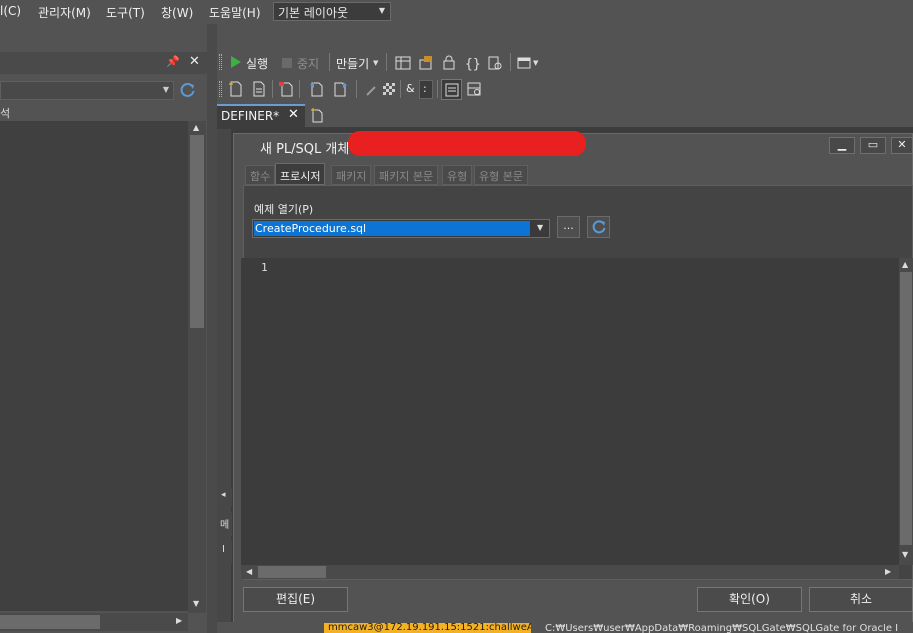  Describe the element at coordinates (352, 63) in the screenshot. I see `make-button: 만들기` at that location.